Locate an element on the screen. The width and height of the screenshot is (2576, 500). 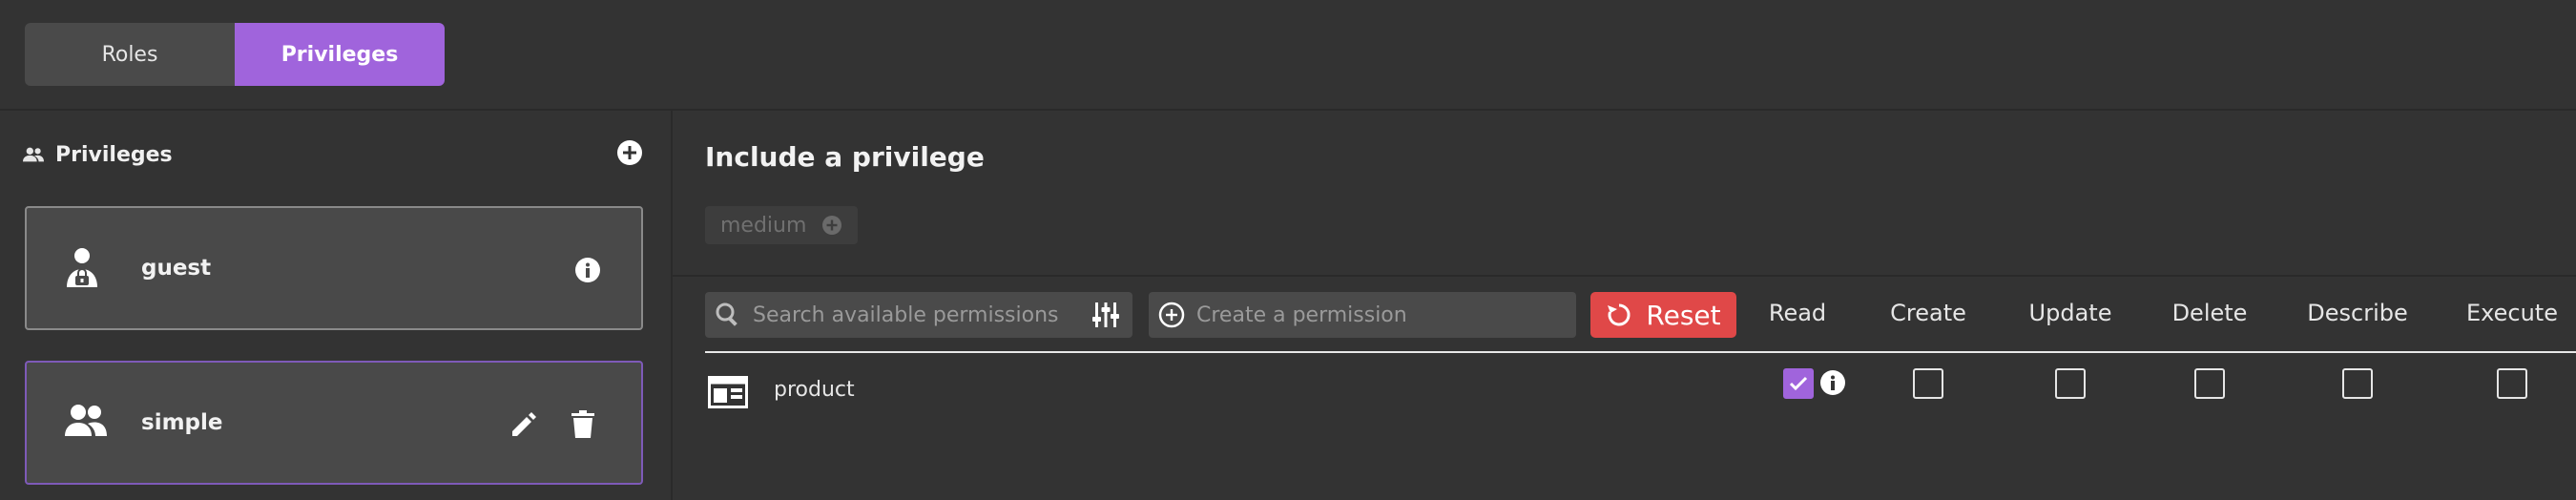
sidebar-divider is located at coordinates (672, 305).